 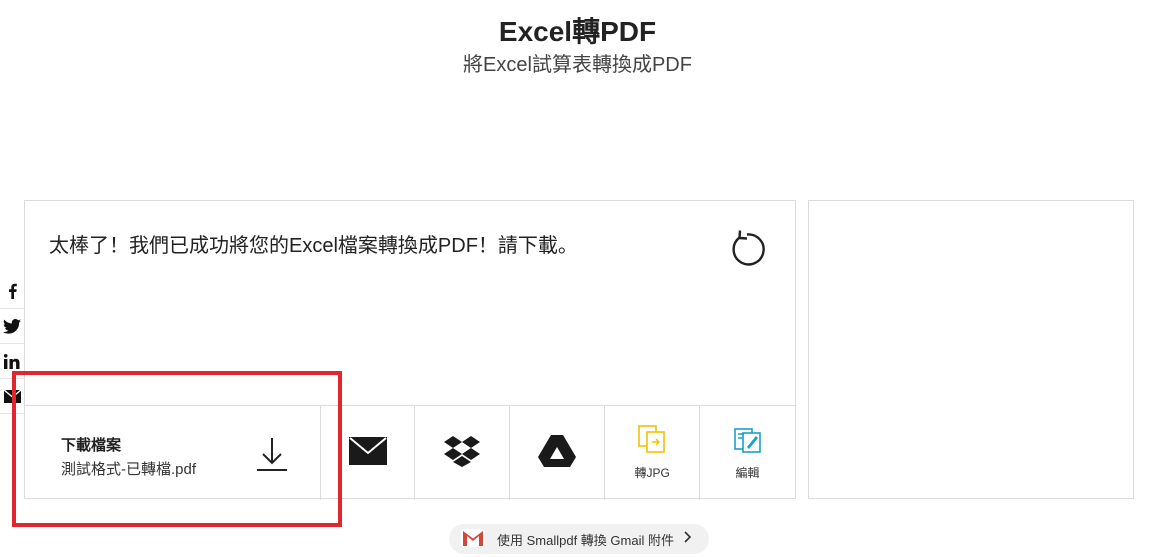 What do you see at coordinates (313, 246) in the screenshot?
I see `success-message: 太棒了！我們已成功將您的Excel檔案轉換成PDF！請下載。` at bounding box center [313, 246].